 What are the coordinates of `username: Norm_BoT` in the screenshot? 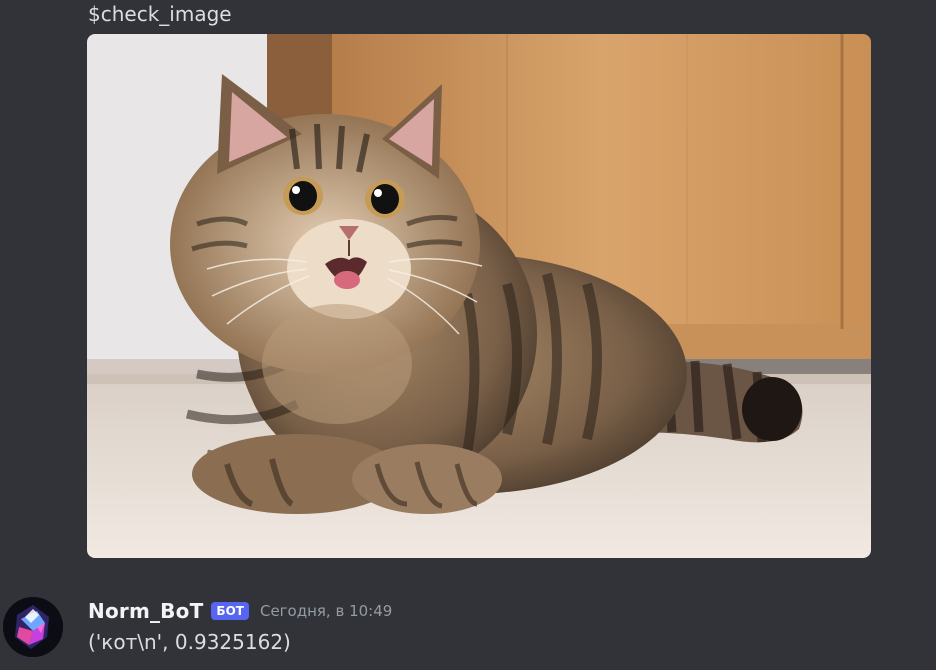 It's located at (145, 611).